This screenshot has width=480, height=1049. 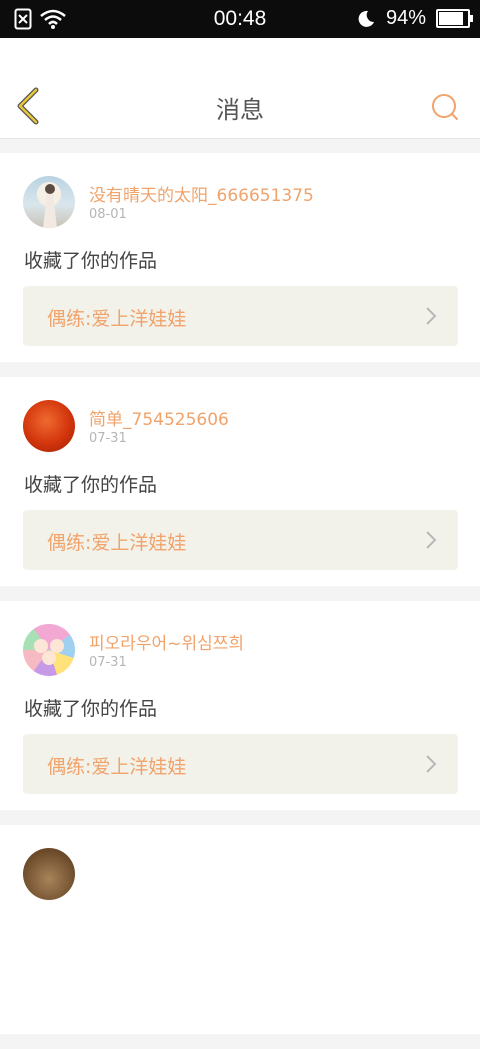 I want to click on status-bar: 00:48 94%, so click(x=240, y=19).